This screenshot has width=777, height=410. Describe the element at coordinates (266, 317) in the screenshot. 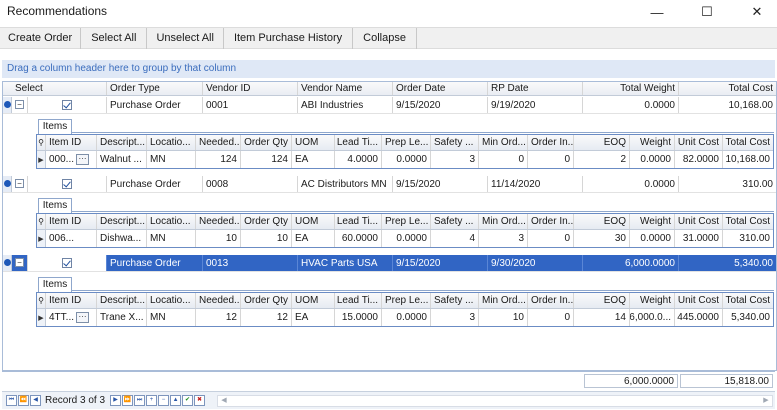

I see `order-qty-cell: 12` at that location.